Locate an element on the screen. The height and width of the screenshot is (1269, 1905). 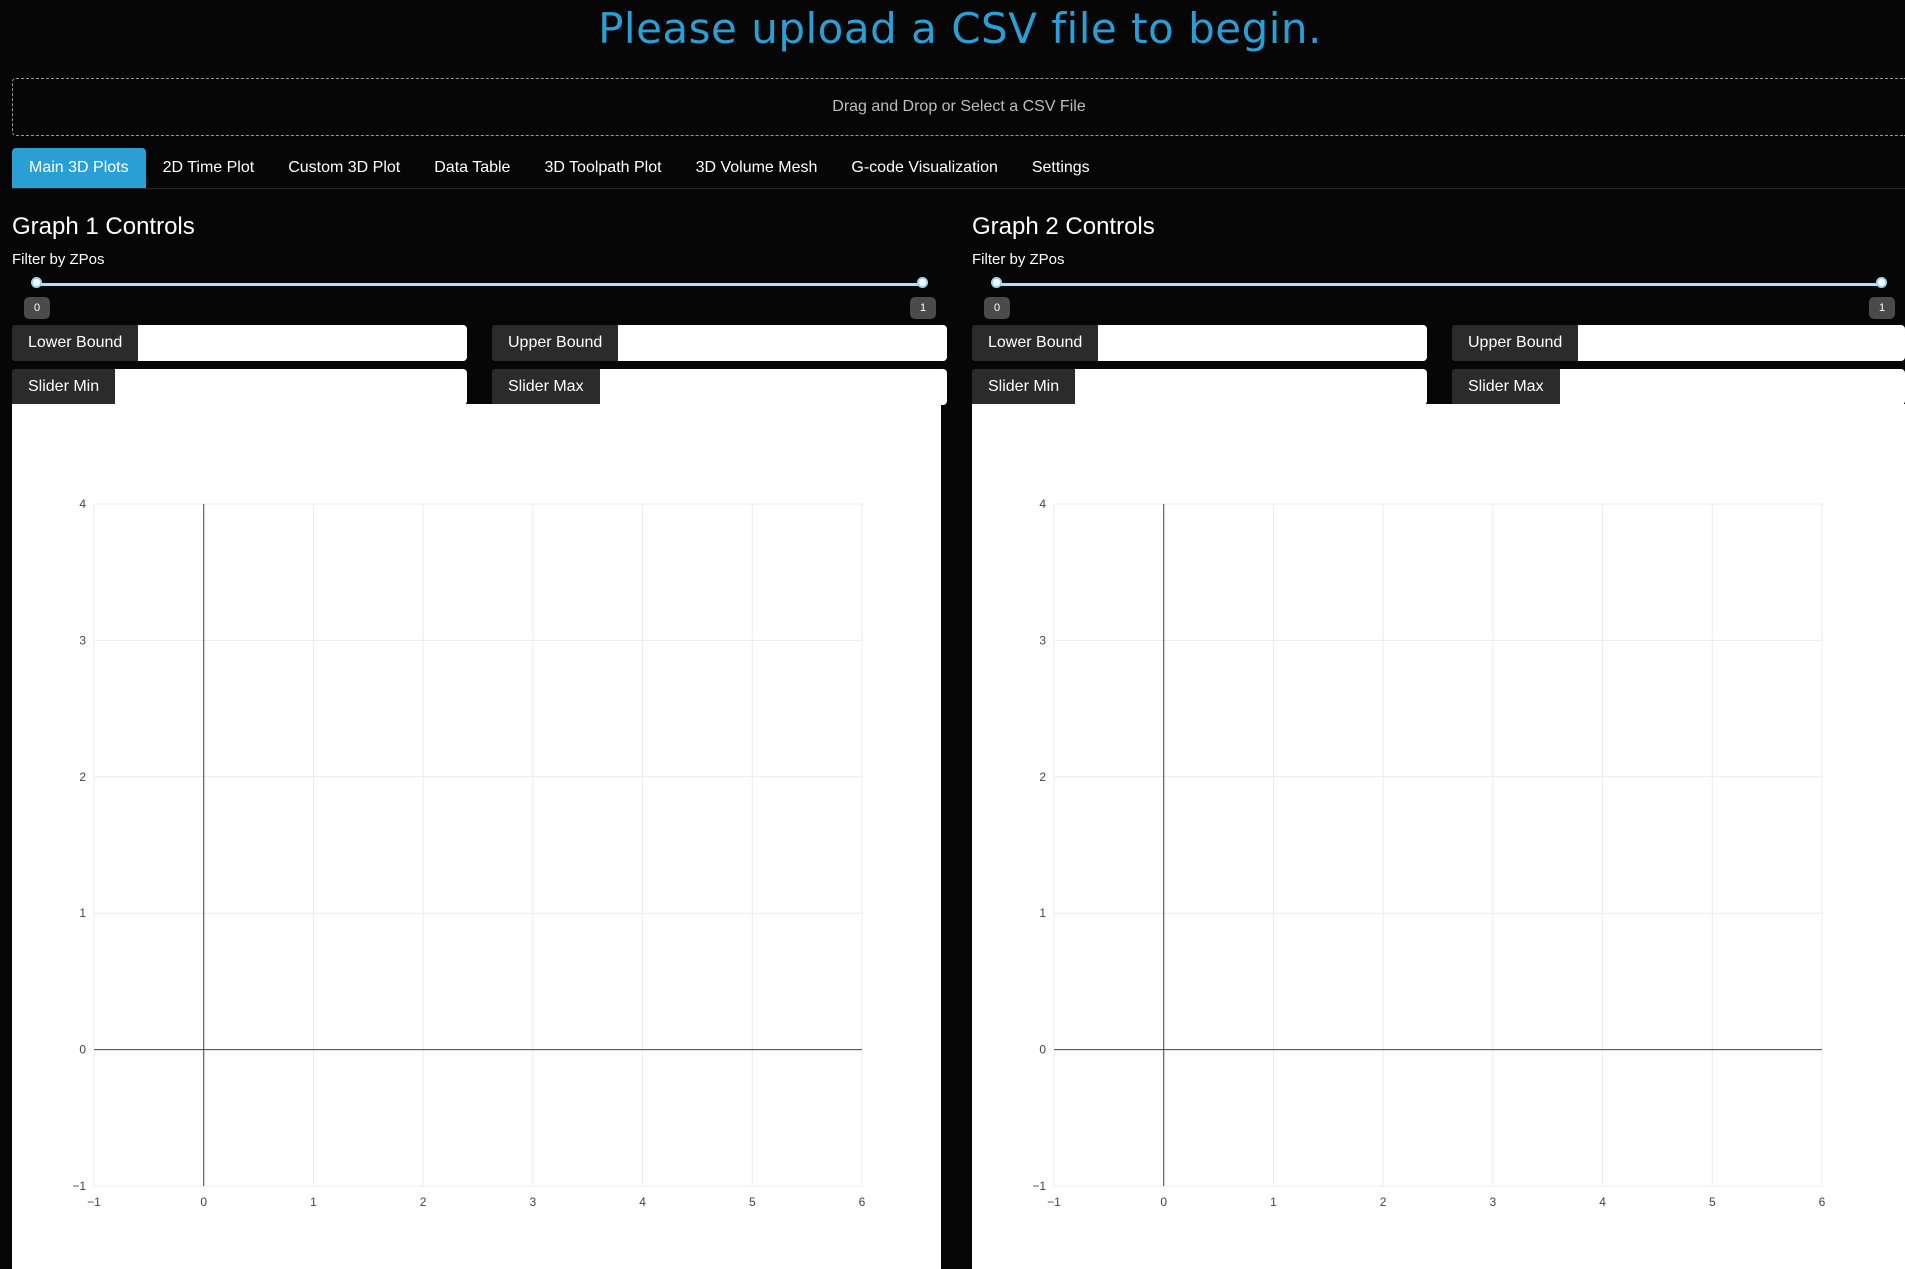
g1-y-tick-label: 4 is located at coordinates (82, 504).